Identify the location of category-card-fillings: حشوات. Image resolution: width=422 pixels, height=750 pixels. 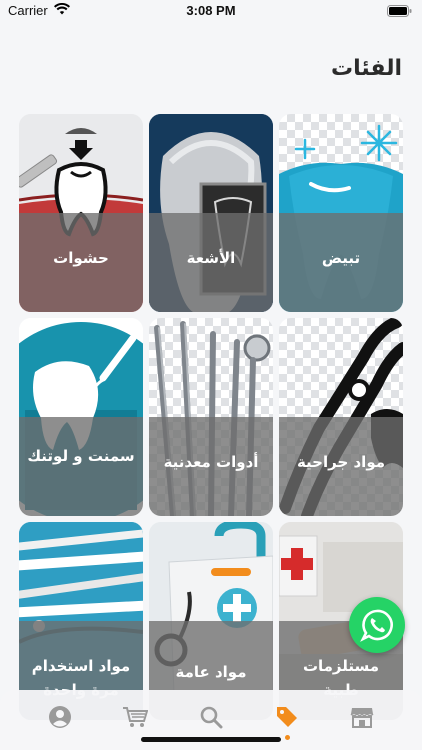
(81, 213).